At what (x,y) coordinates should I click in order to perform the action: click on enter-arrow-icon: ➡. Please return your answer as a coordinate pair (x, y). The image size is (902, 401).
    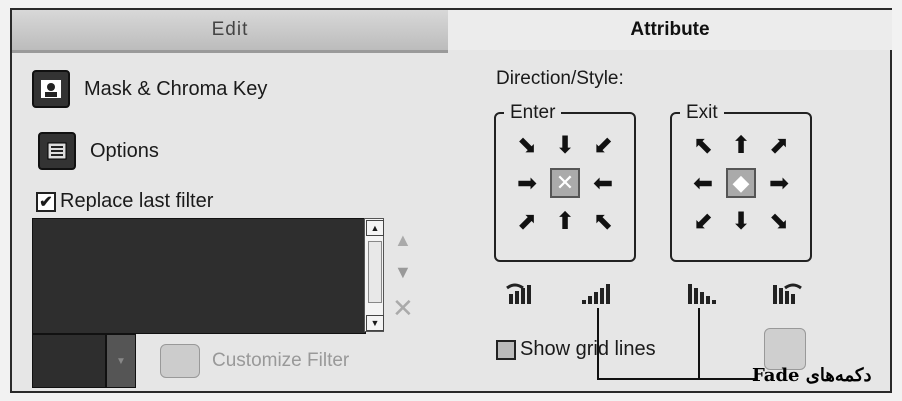
    Looking at the image, I should click on (527, 183).